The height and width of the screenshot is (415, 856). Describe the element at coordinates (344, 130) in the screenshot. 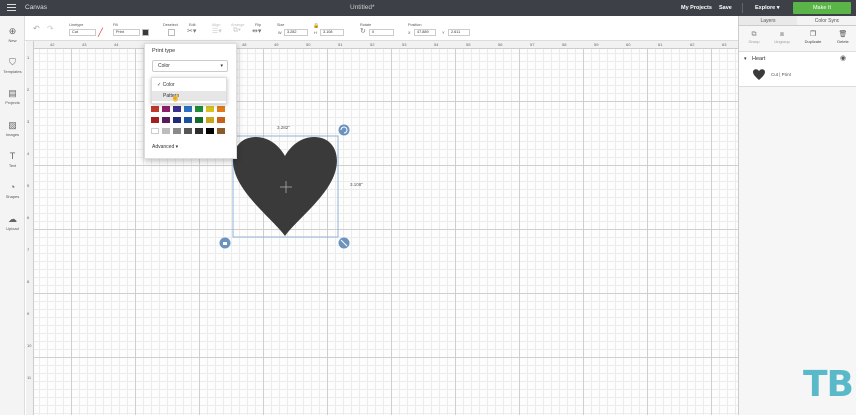

I see `rotate-handle` at that location.